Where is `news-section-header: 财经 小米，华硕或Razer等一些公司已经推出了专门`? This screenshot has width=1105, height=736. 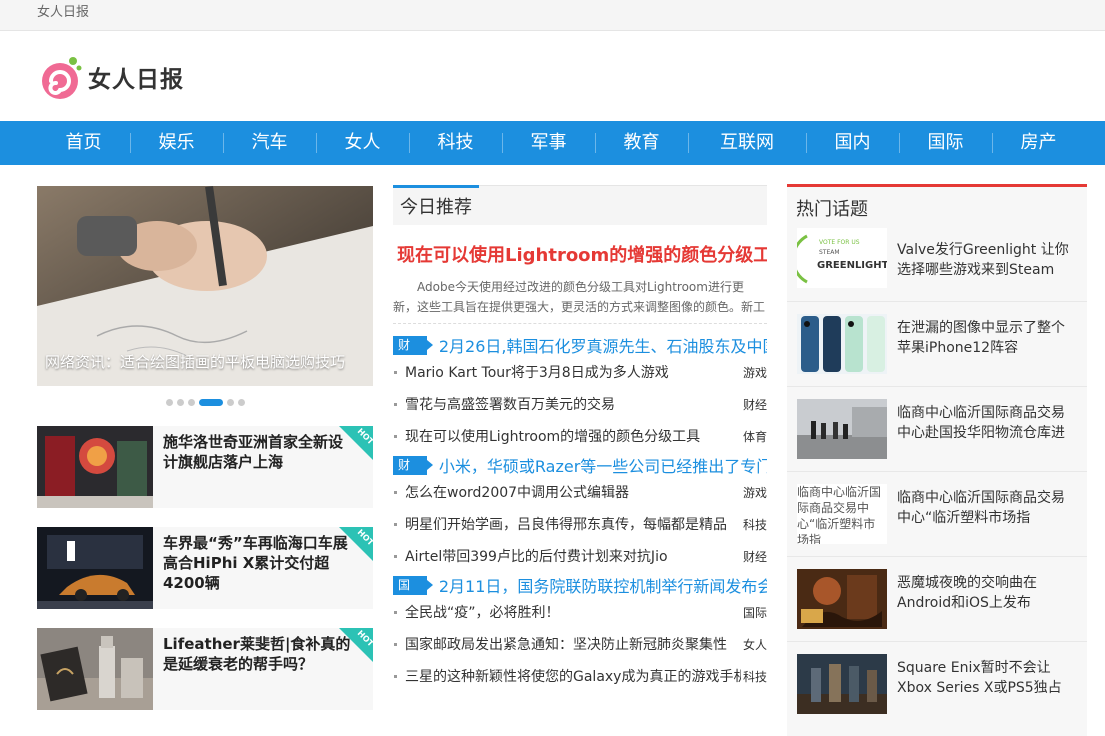 news-section-header: 财经 小米，华硕或Razer等一些公司已经推出了专门 is located at coordinates (580, 472).